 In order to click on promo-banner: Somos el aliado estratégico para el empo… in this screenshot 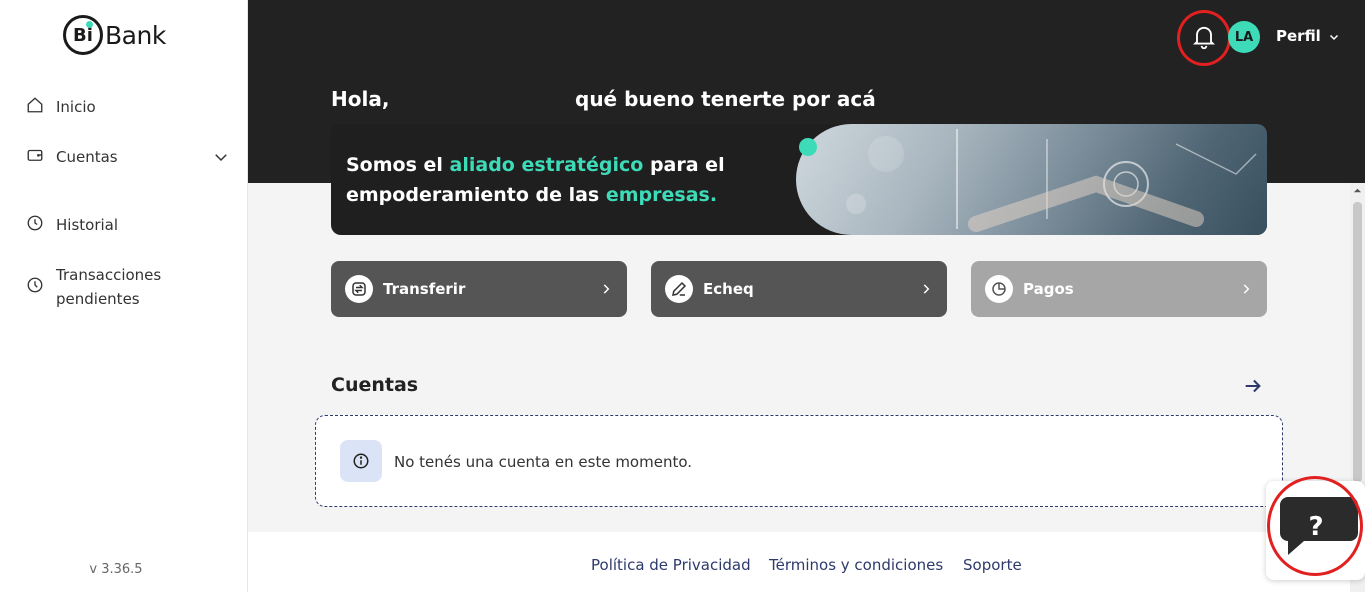, I will do `click(799, 179)`.